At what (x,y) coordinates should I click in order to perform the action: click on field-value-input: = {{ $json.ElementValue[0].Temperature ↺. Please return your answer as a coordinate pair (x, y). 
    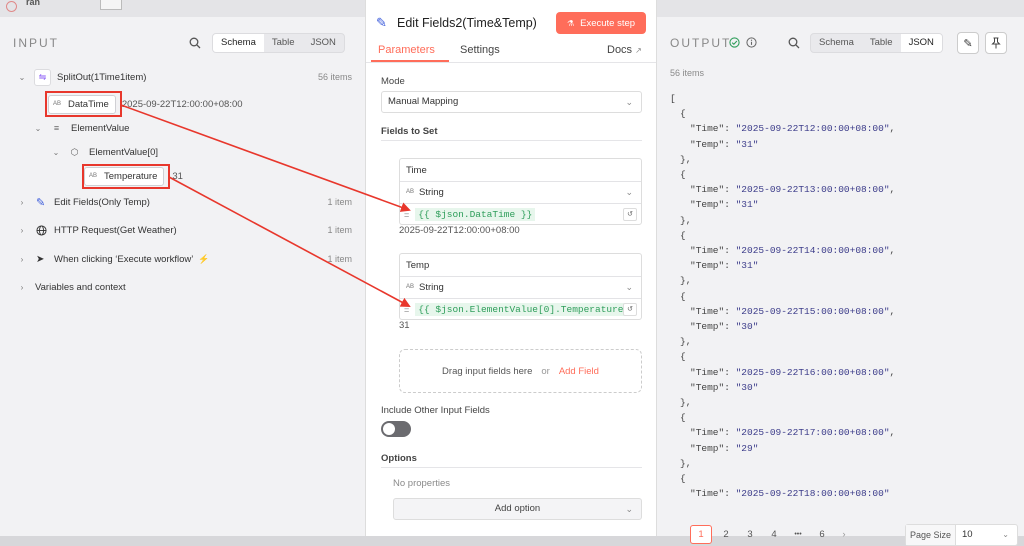
    Looking at the image, I should click on (520, 309).